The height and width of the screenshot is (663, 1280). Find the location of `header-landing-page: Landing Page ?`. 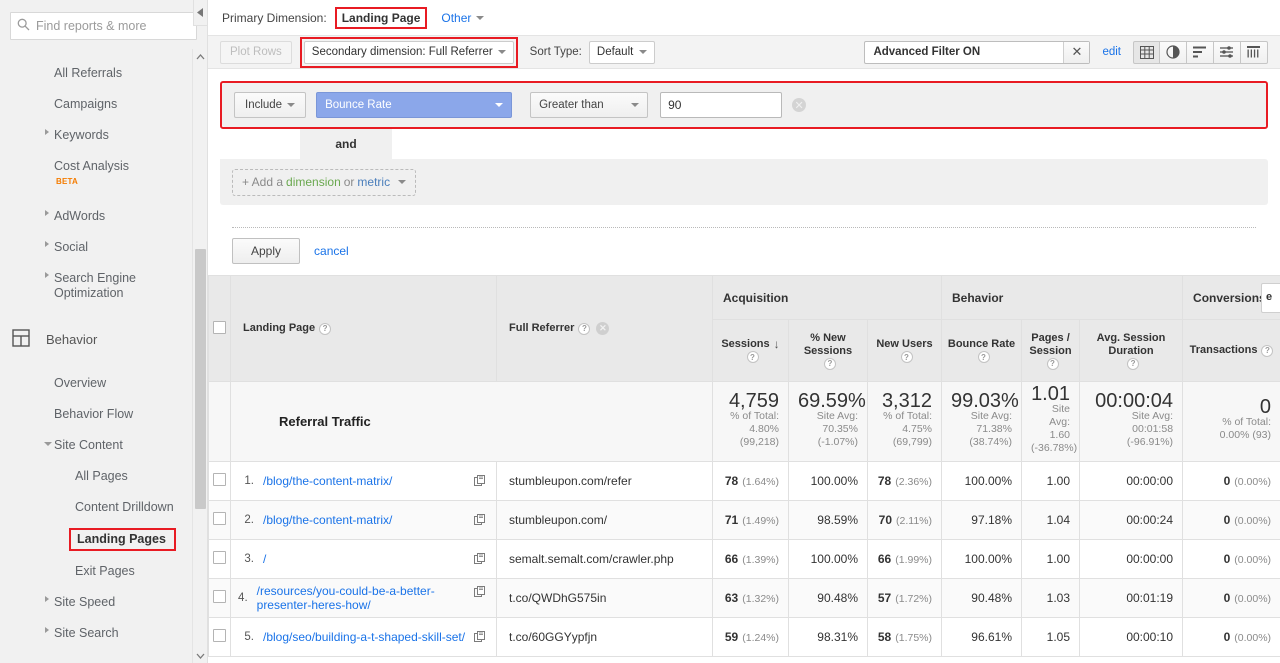

header-landing-page: Landing Page ? is located at coordinates (363, 328).